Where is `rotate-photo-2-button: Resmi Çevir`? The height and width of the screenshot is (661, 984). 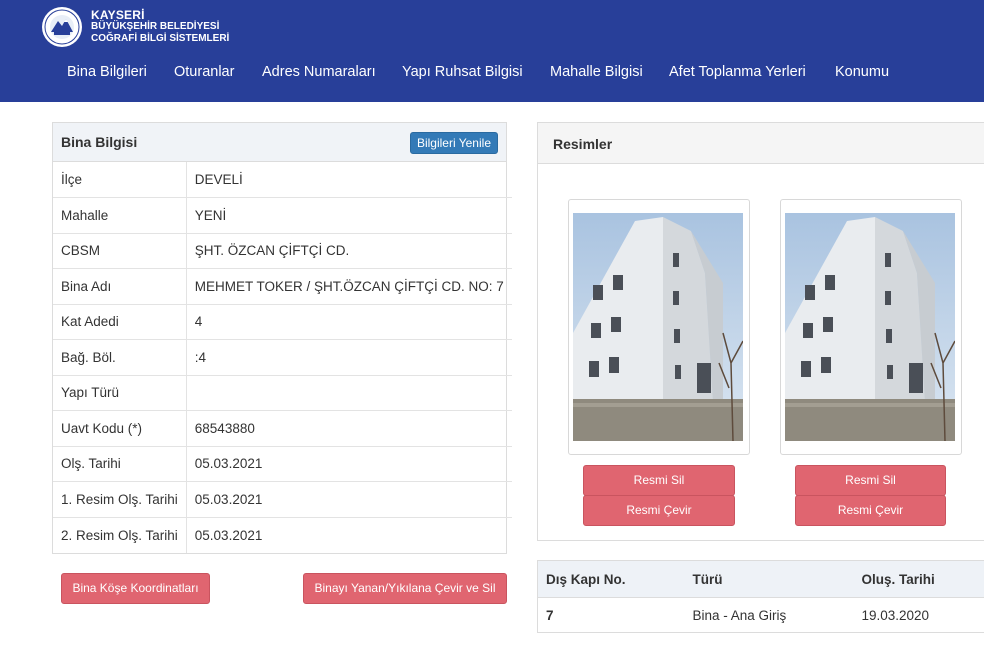
rotate-photo-2-button: Resmi Çevir is located at coordinates (870, 510).